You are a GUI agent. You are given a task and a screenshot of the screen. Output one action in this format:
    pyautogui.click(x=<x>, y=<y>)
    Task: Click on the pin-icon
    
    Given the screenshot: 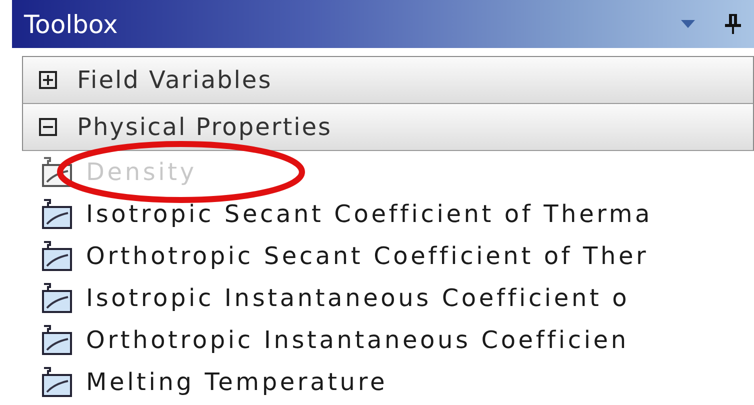 What is the action you would take?
    pyautogui.click(x=733, y=24)
    